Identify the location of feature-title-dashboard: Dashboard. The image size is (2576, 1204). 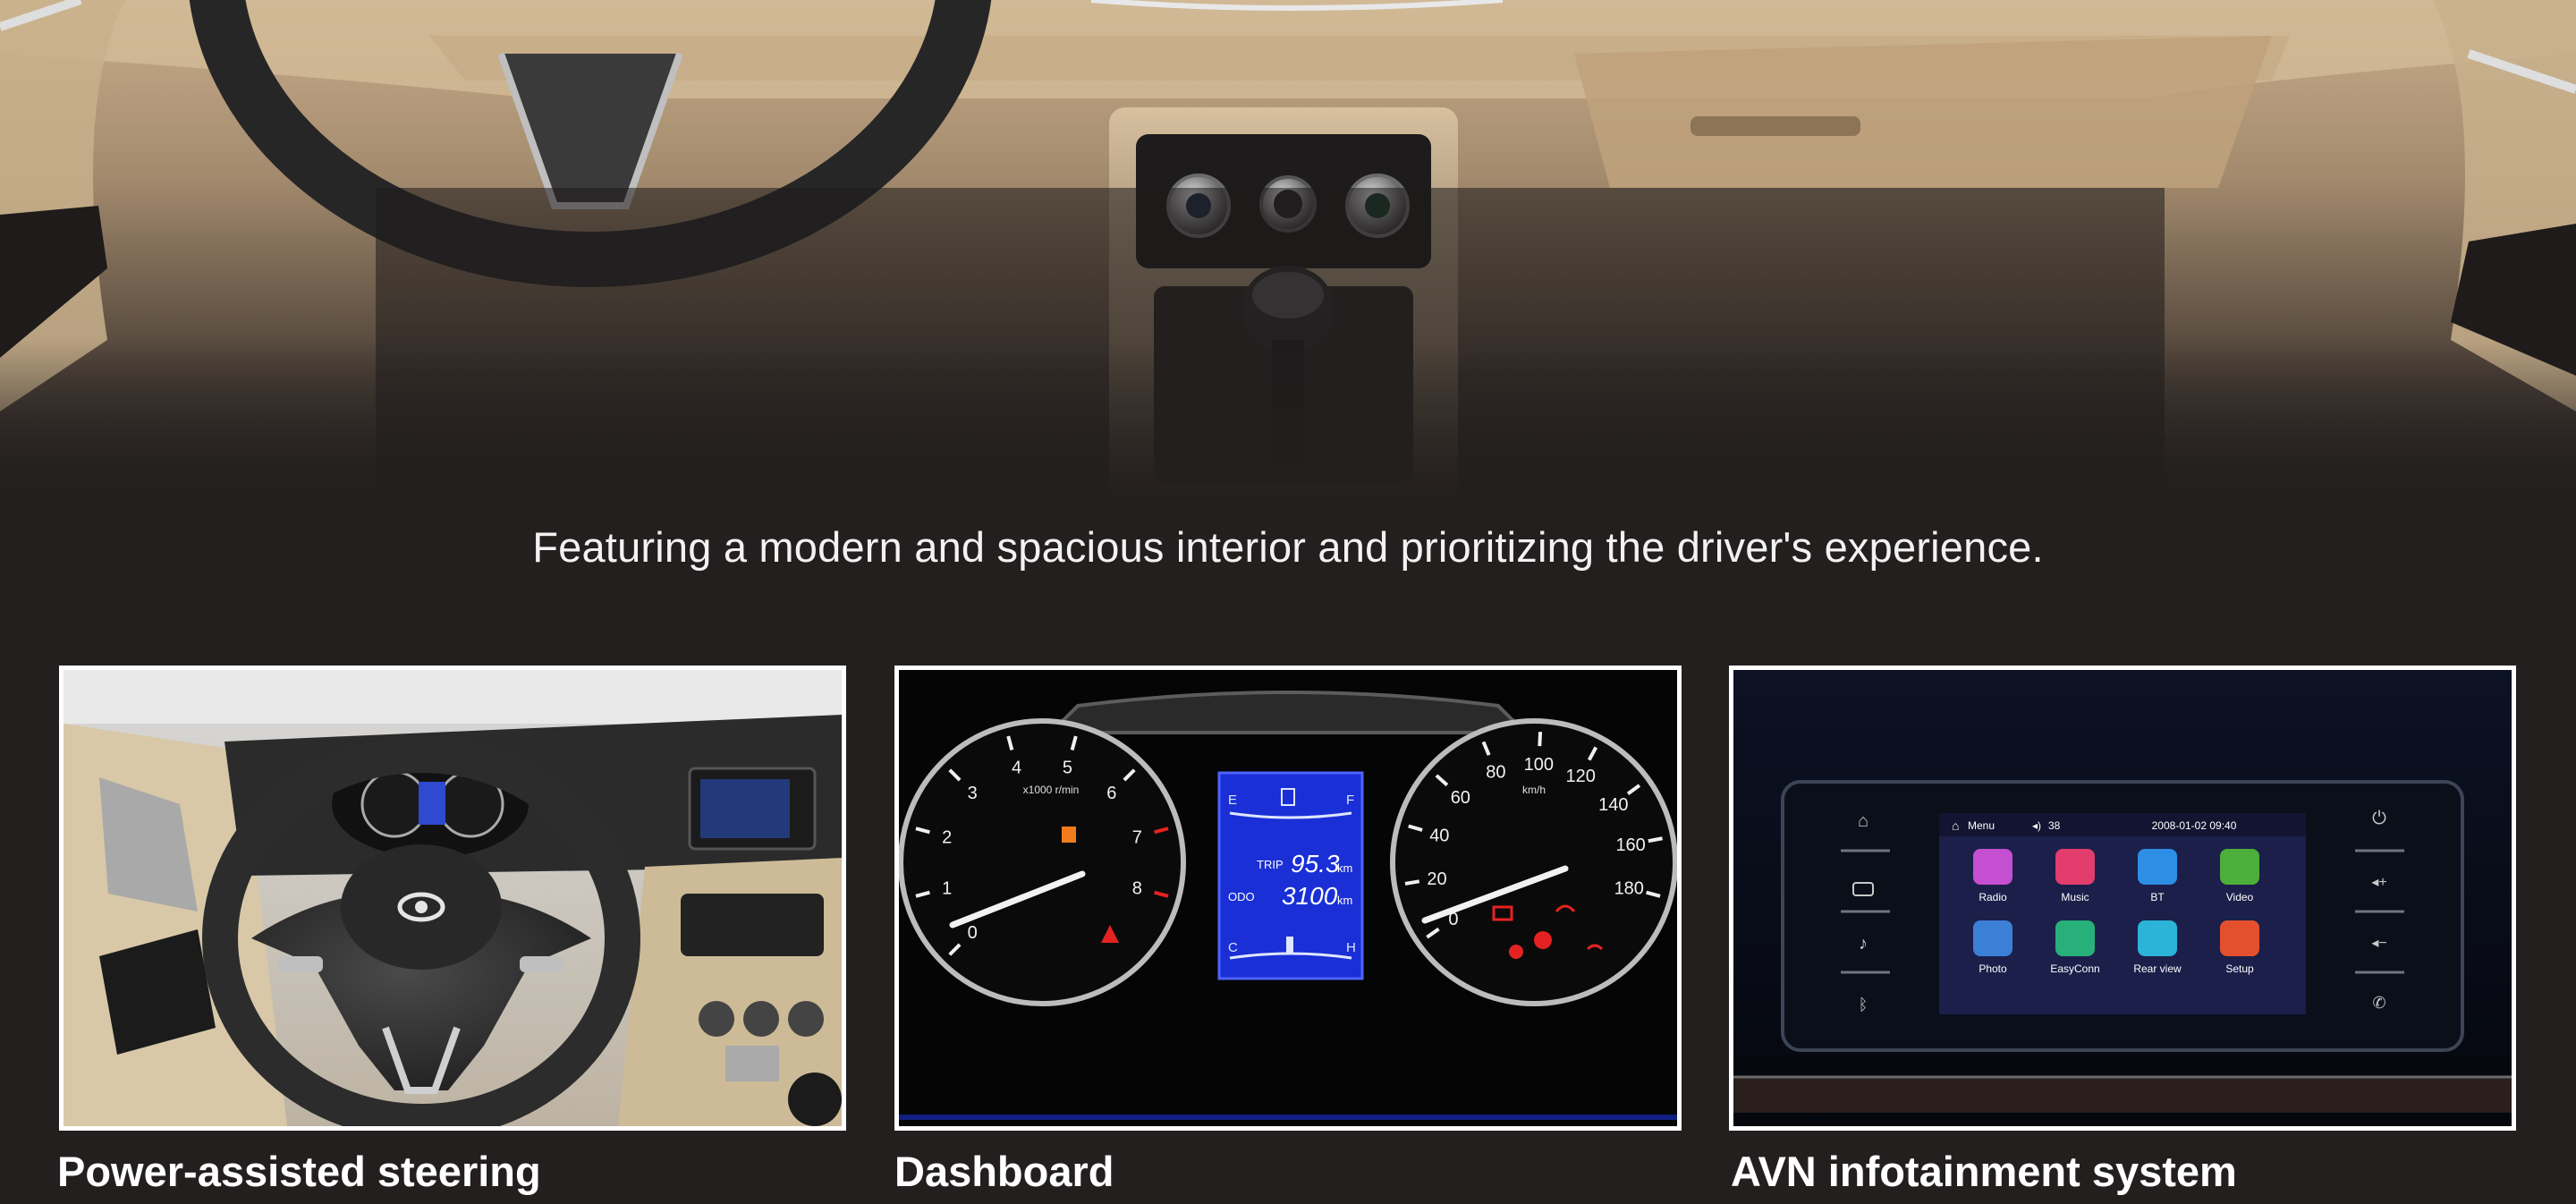
(1004, 1171).